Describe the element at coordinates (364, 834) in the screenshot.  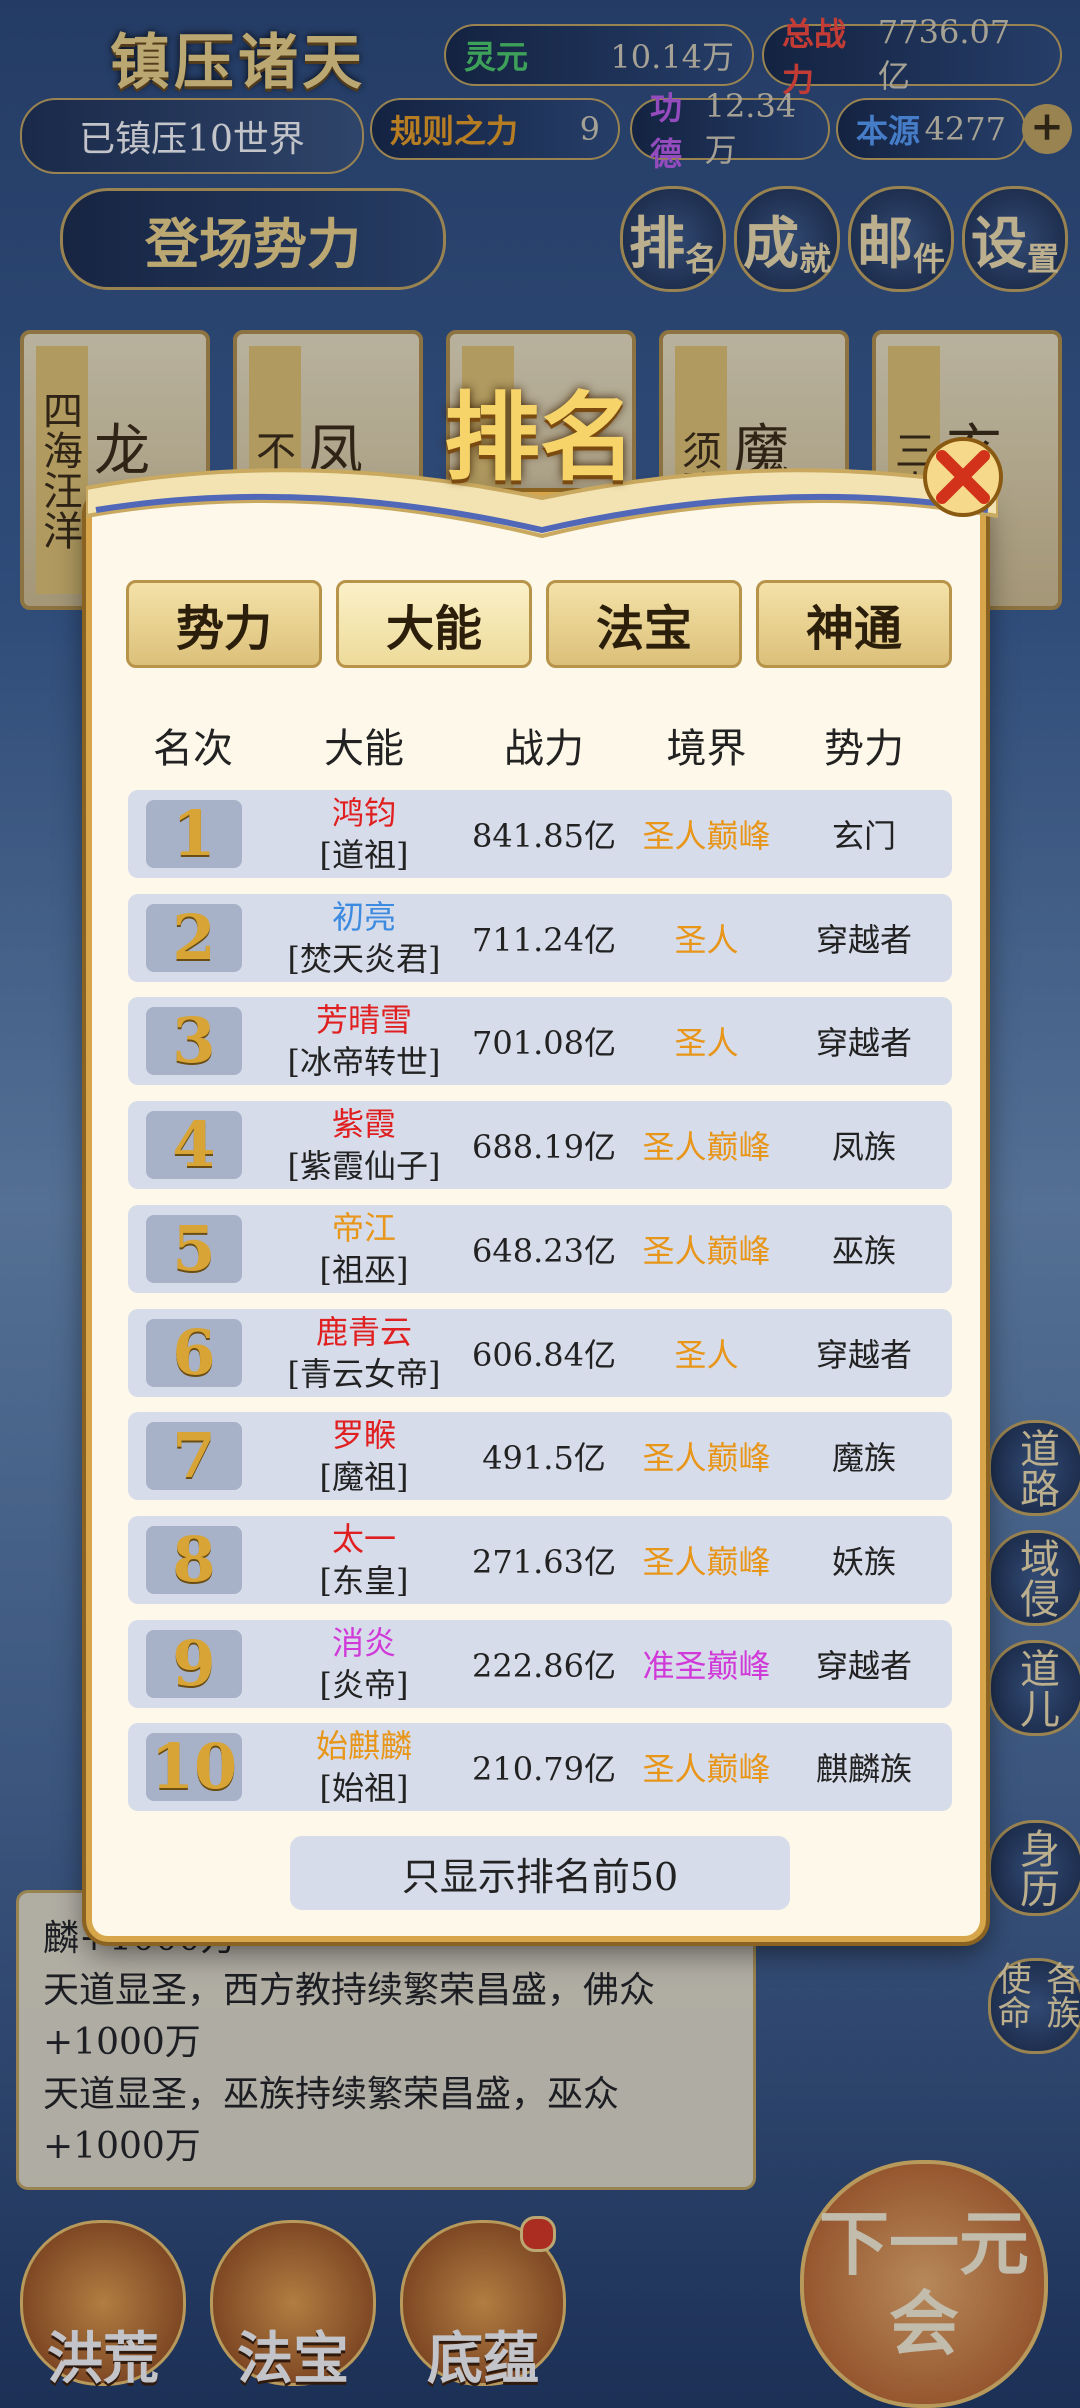
I see `being-cell: 鸿钧 [道祖]` at that location.